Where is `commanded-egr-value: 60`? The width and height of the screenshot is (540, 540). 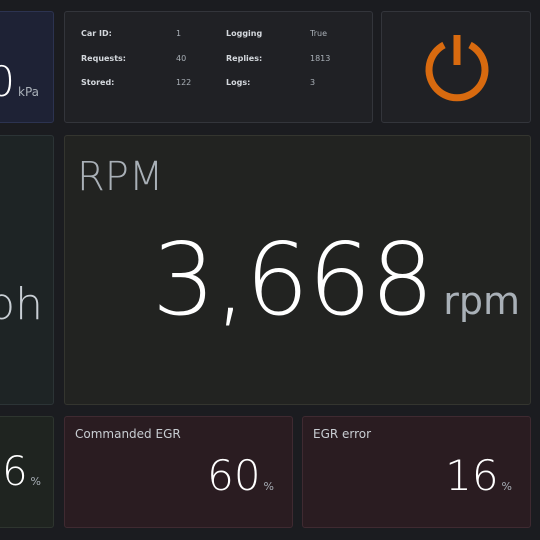 commanded-egr-value: 60 is located at coordinates (234, 475).